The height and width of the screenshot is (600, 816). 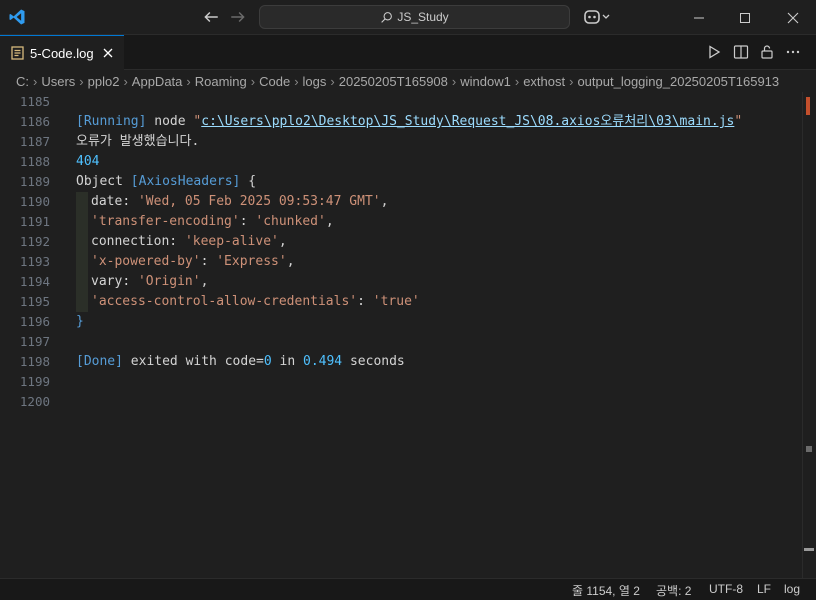 What do you see at coordinates (251, 261) in the screenshot?
I see `header-value: 'Express'` at bounding box center [251, 261].